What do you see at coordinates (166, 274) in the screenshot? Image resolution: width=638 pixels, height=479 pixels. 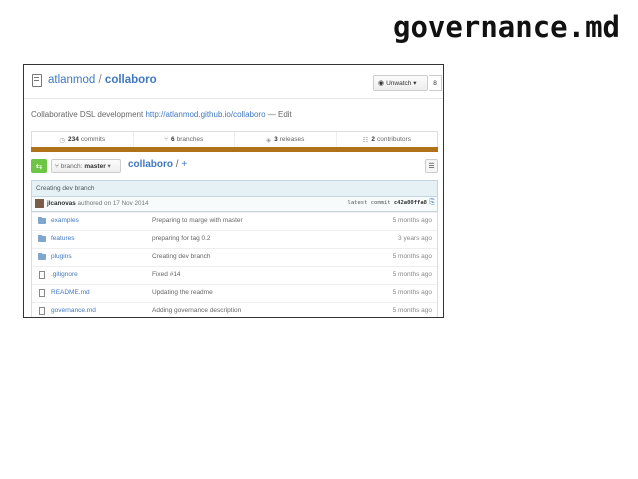 I see `file-commit-message: Fixed #14` at bounding box center [166, 274].